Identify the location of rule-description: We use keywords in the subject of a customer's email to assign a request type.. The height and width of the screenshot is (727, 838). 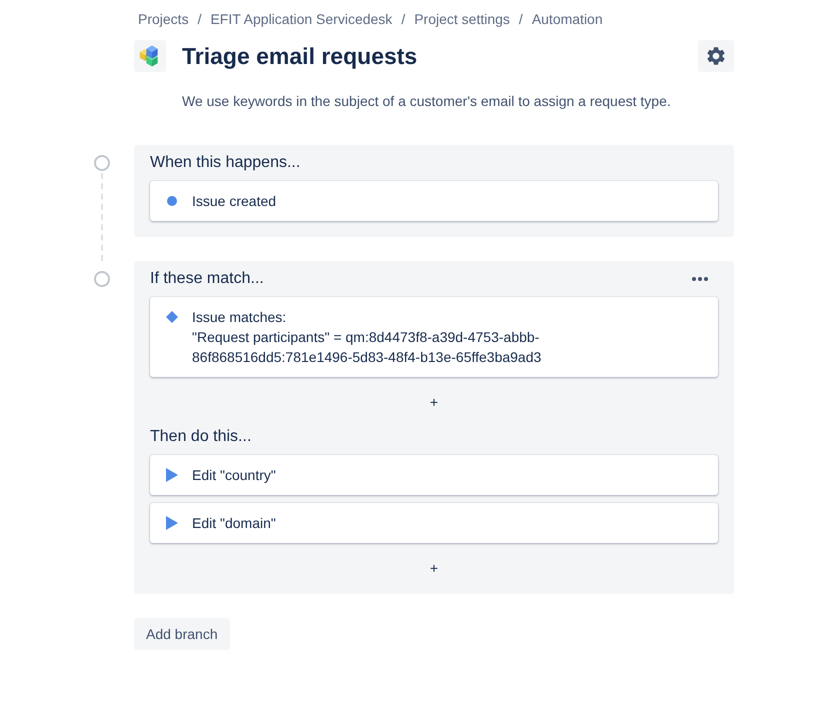
(427, 101).